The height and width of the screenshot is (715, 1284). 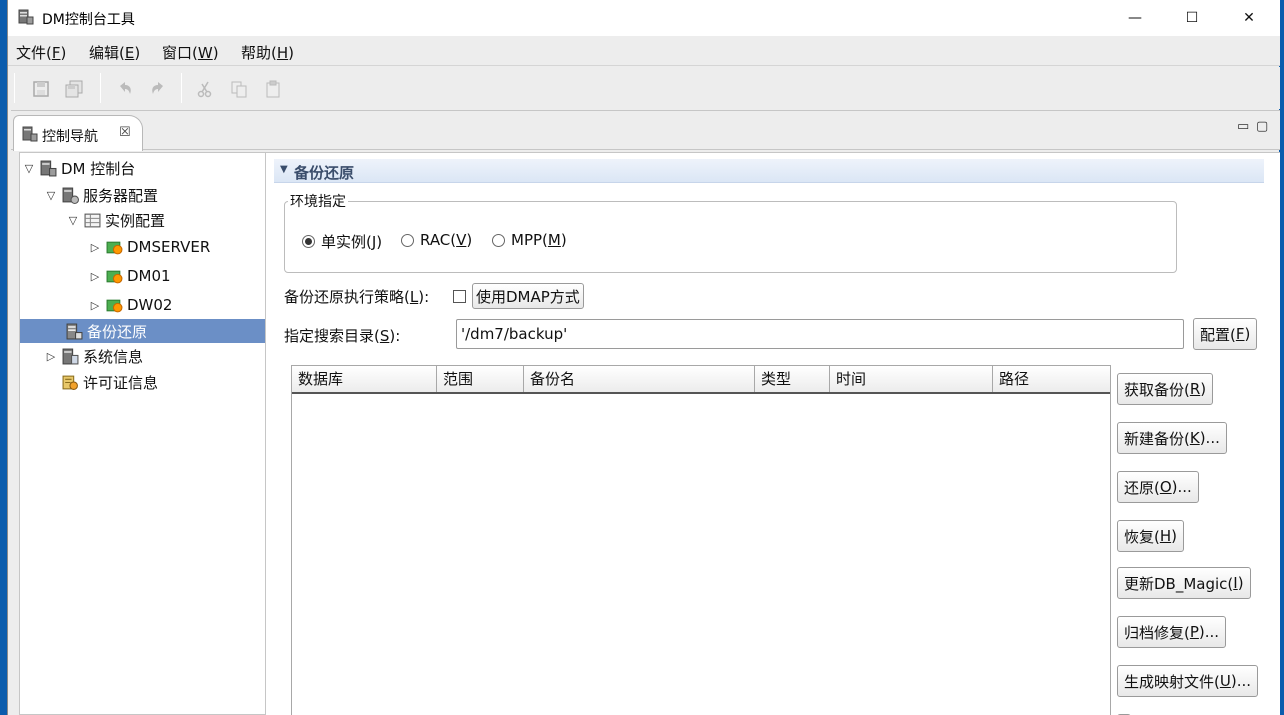 What do you see at coordinates (529, 240) in the screenshot?
I see `radio-mpp: MPP(M)` at bounding box center [529, 240].